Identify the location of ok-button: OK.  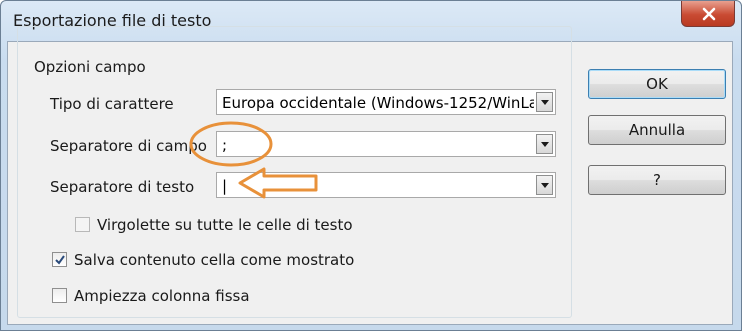
(657, 84).